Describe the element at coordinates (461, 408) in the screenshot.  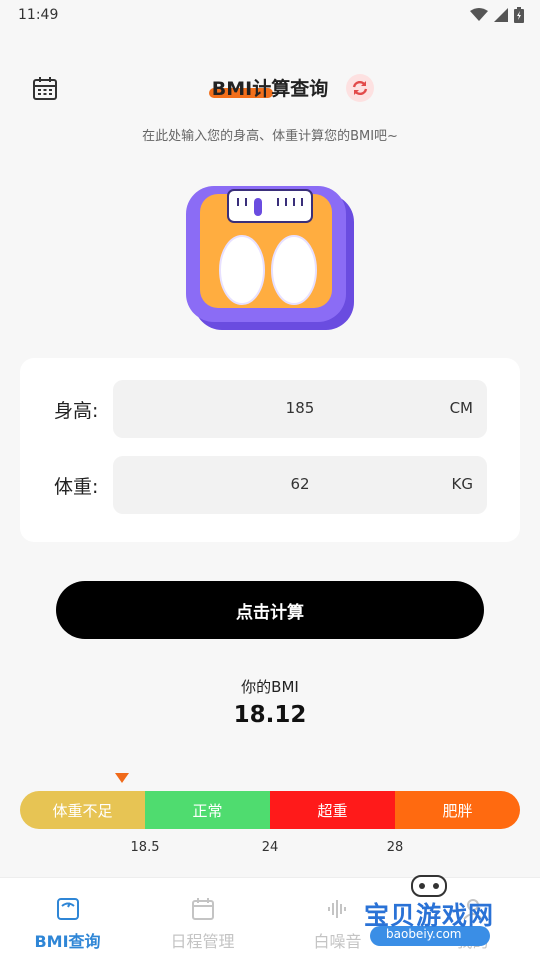
I see `height-unit: CM` at that location.